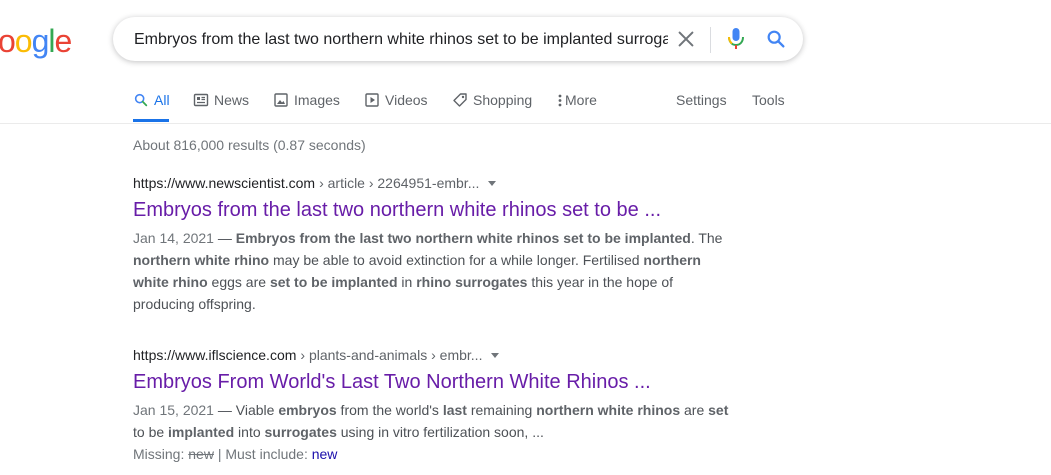  Describe the element at coordinates (215, 355) in the screenshot. I see `result-domain: https://www.iflscience.com` at that location.